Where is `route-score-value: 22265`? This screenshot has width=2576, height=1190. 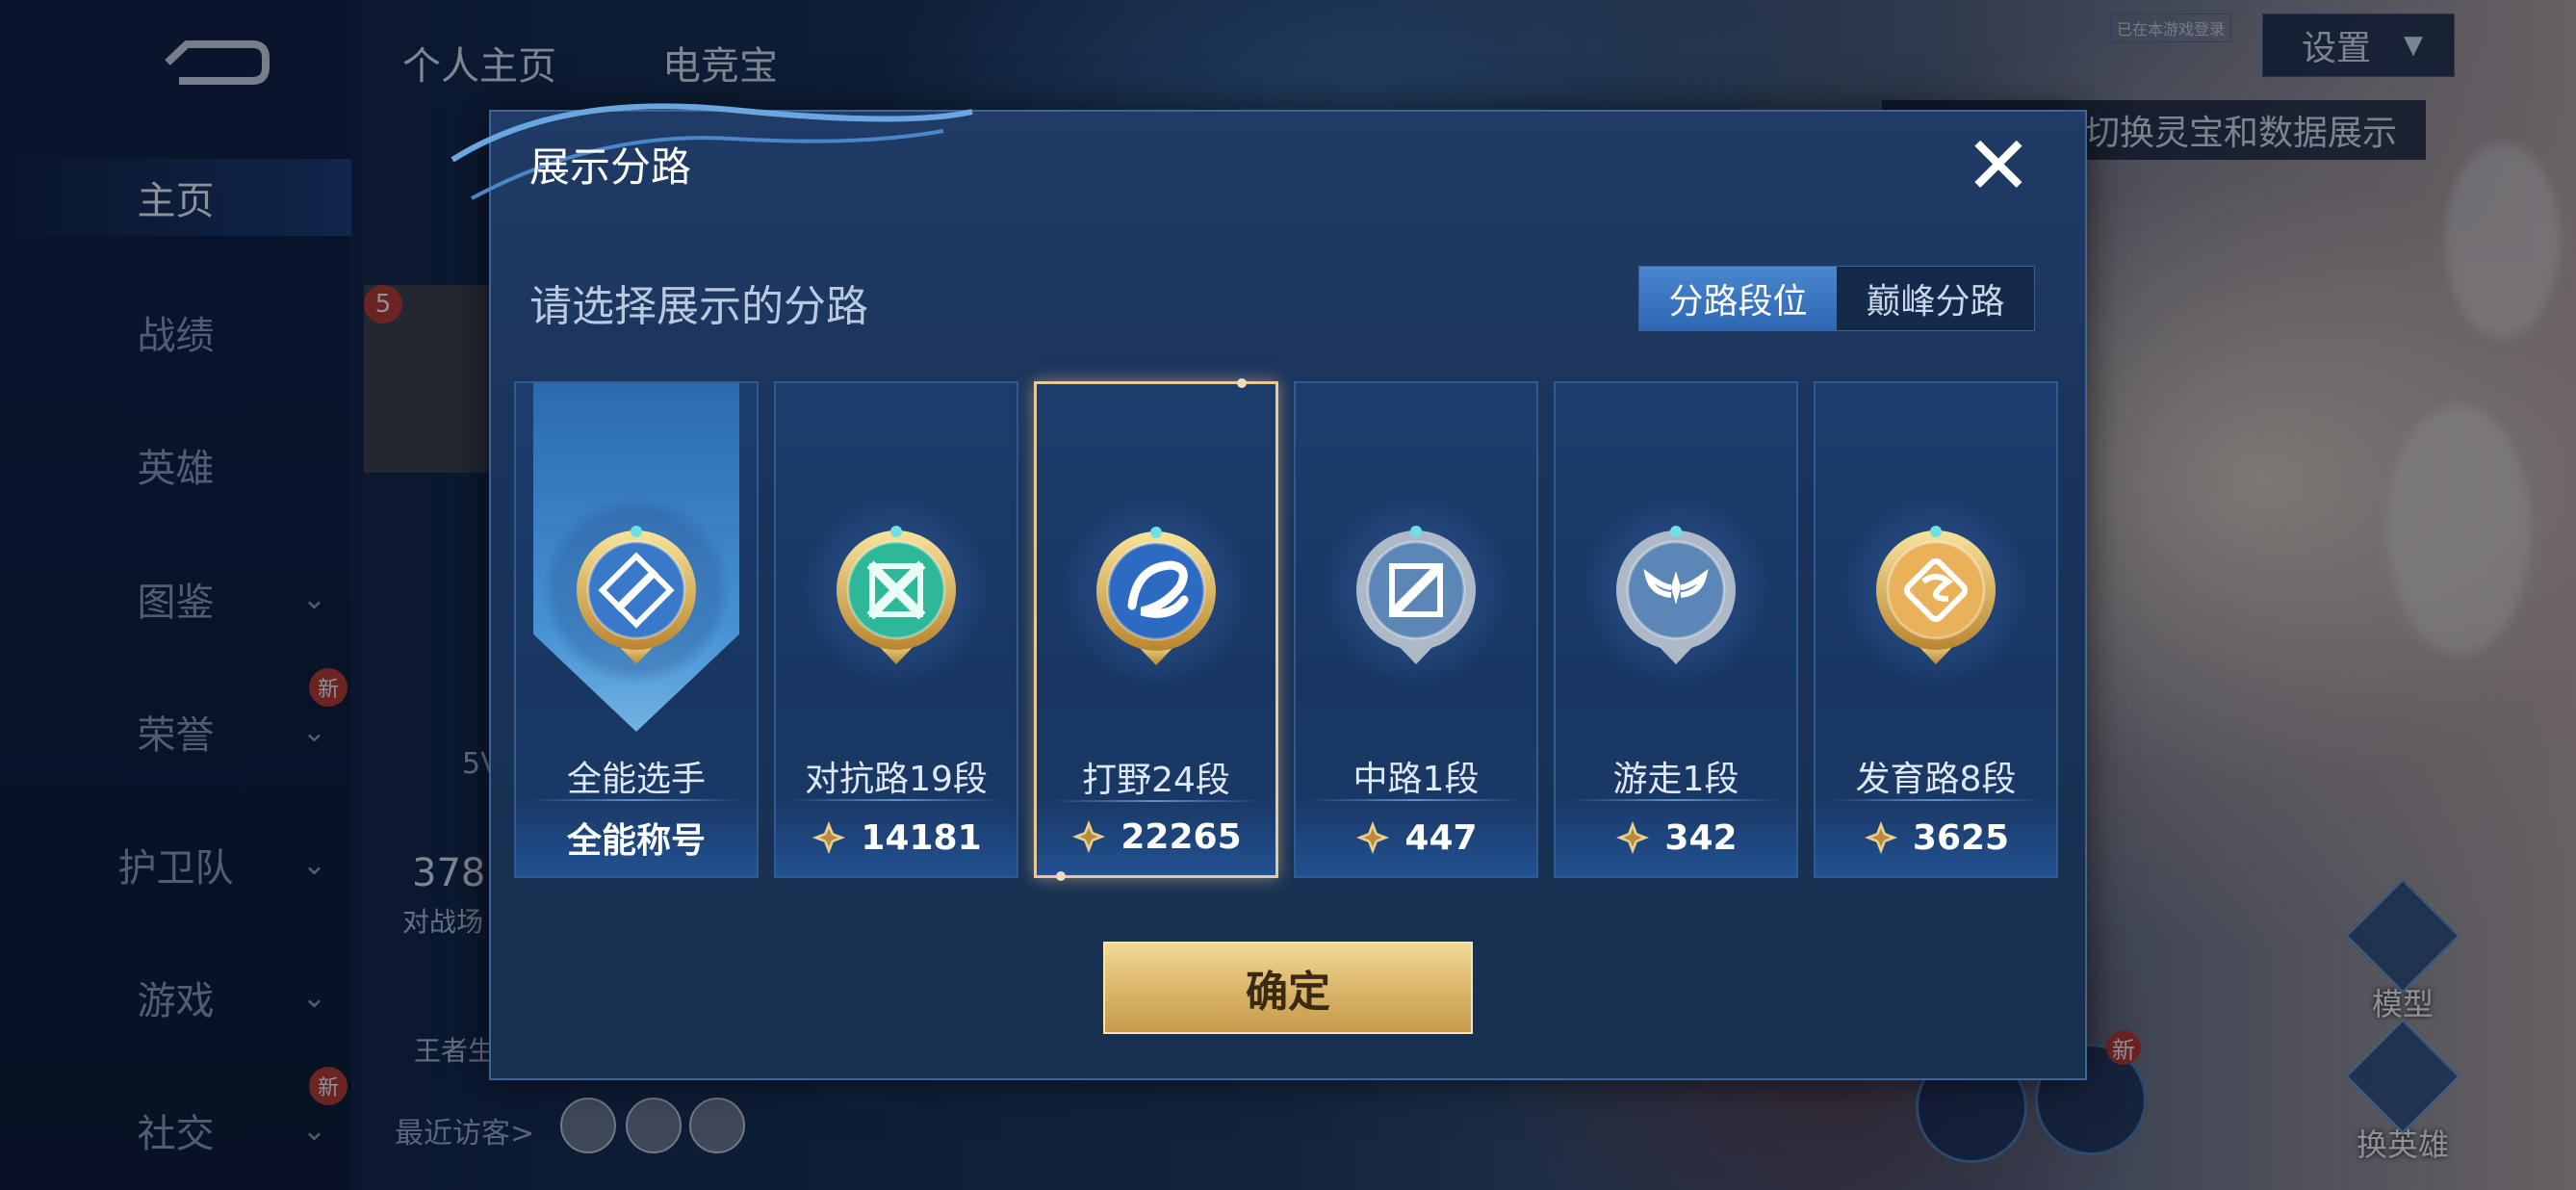 route-score-value: 22265 is located at coordinates (1181, 837).